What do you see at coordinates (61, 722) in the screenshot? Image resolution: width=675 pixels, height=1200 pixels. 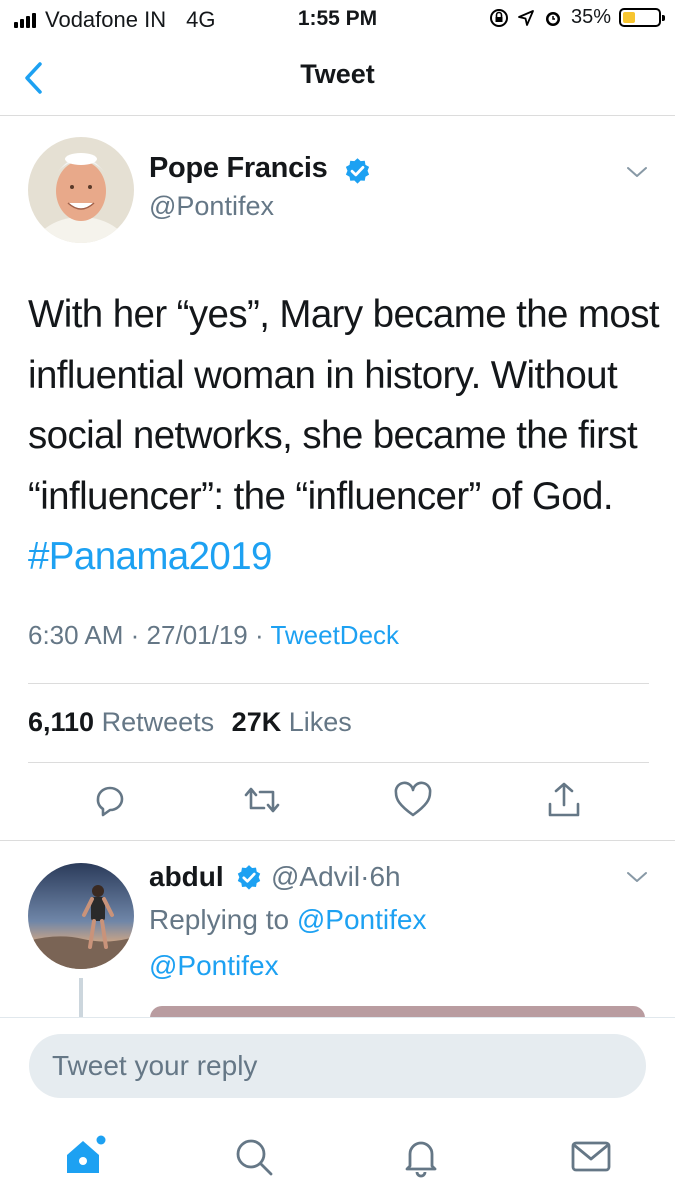 I see `retweets-count: 6,110` at bounding box center [61, 722].